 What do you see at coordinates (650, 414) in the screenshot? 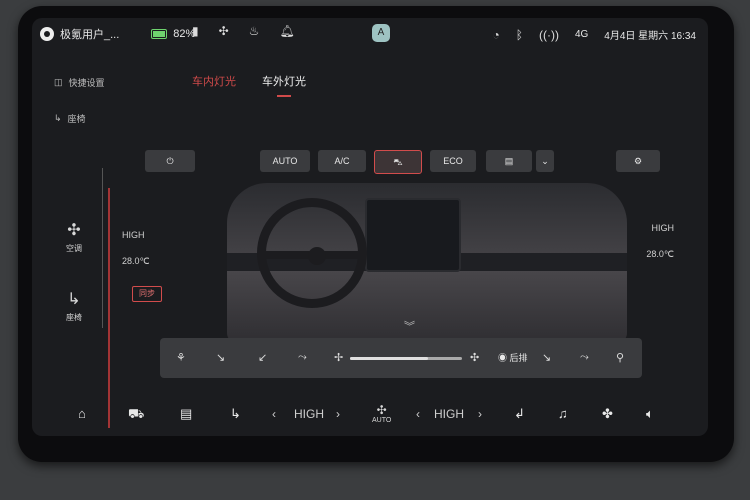
I see `volume-icon: 🔈︎` at bounding box center [650, 414].